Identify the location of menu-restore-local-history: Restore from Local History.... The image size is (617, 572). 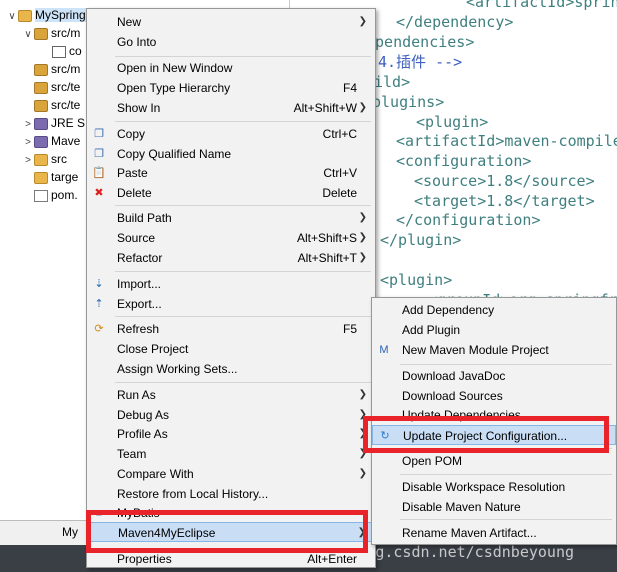
(231, 494).